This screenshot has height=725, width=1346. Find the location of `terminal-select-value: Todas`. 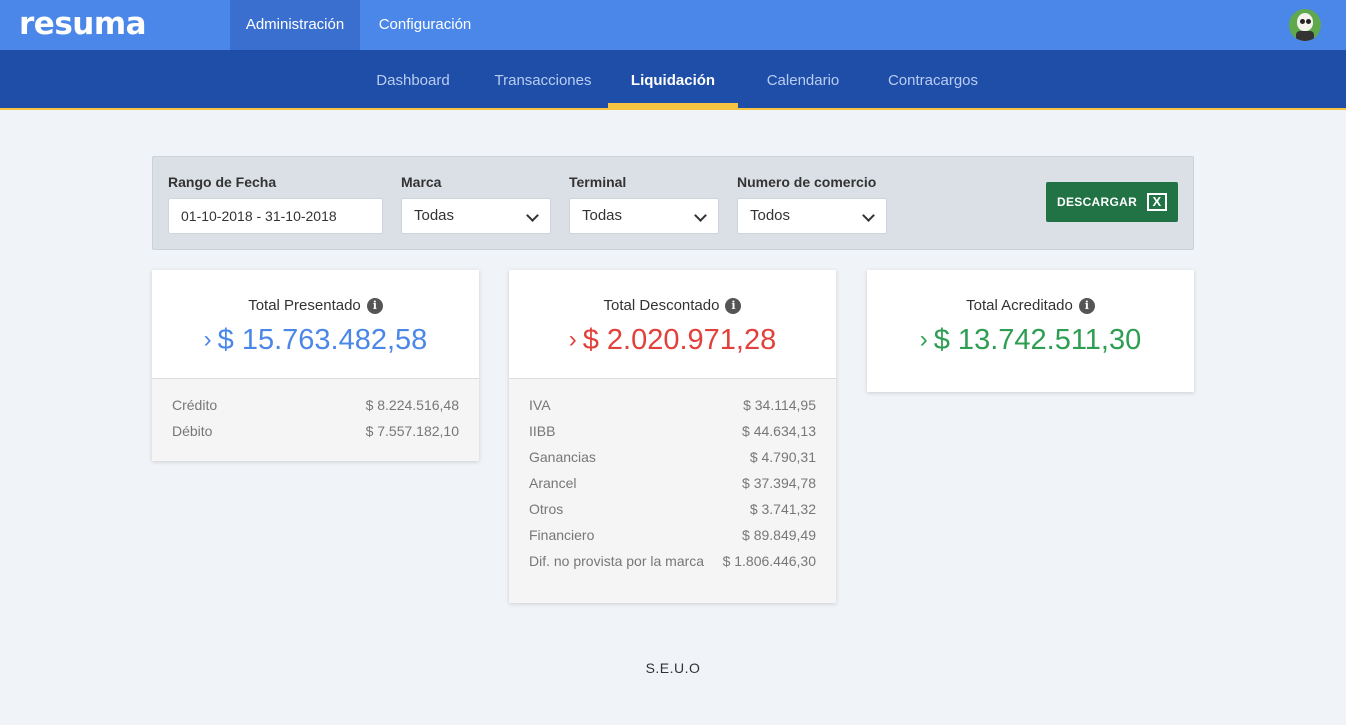

terminal-select-value: Todas is located at coordinates (602, 215).